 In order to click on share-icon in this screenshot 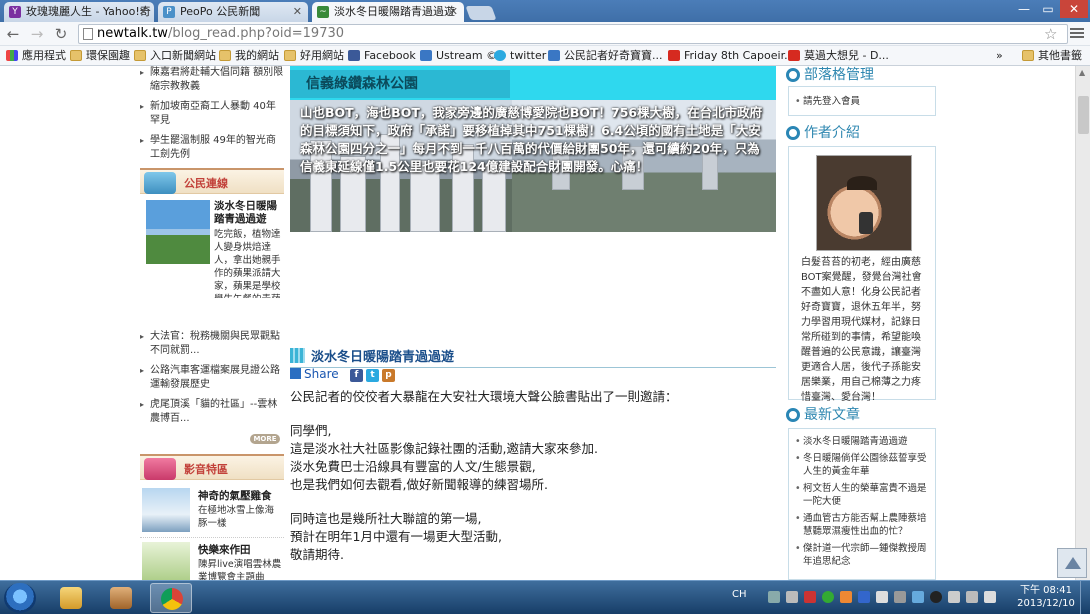, I will do `click(295, 373)`.